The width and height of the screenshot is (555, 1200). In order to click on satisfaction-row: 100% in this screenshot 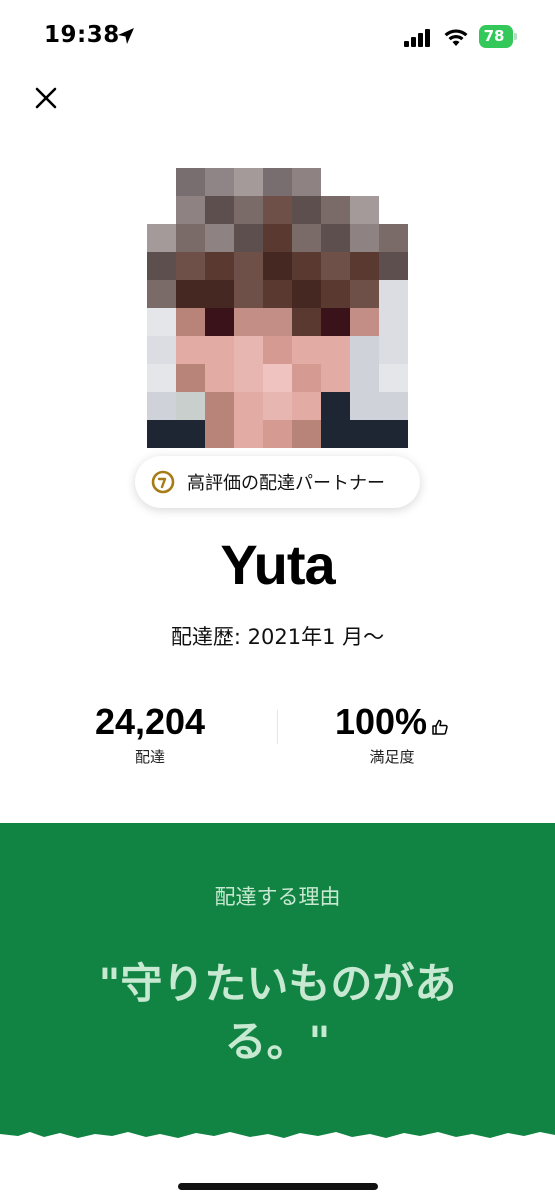, I will do `click(392, 722)`.